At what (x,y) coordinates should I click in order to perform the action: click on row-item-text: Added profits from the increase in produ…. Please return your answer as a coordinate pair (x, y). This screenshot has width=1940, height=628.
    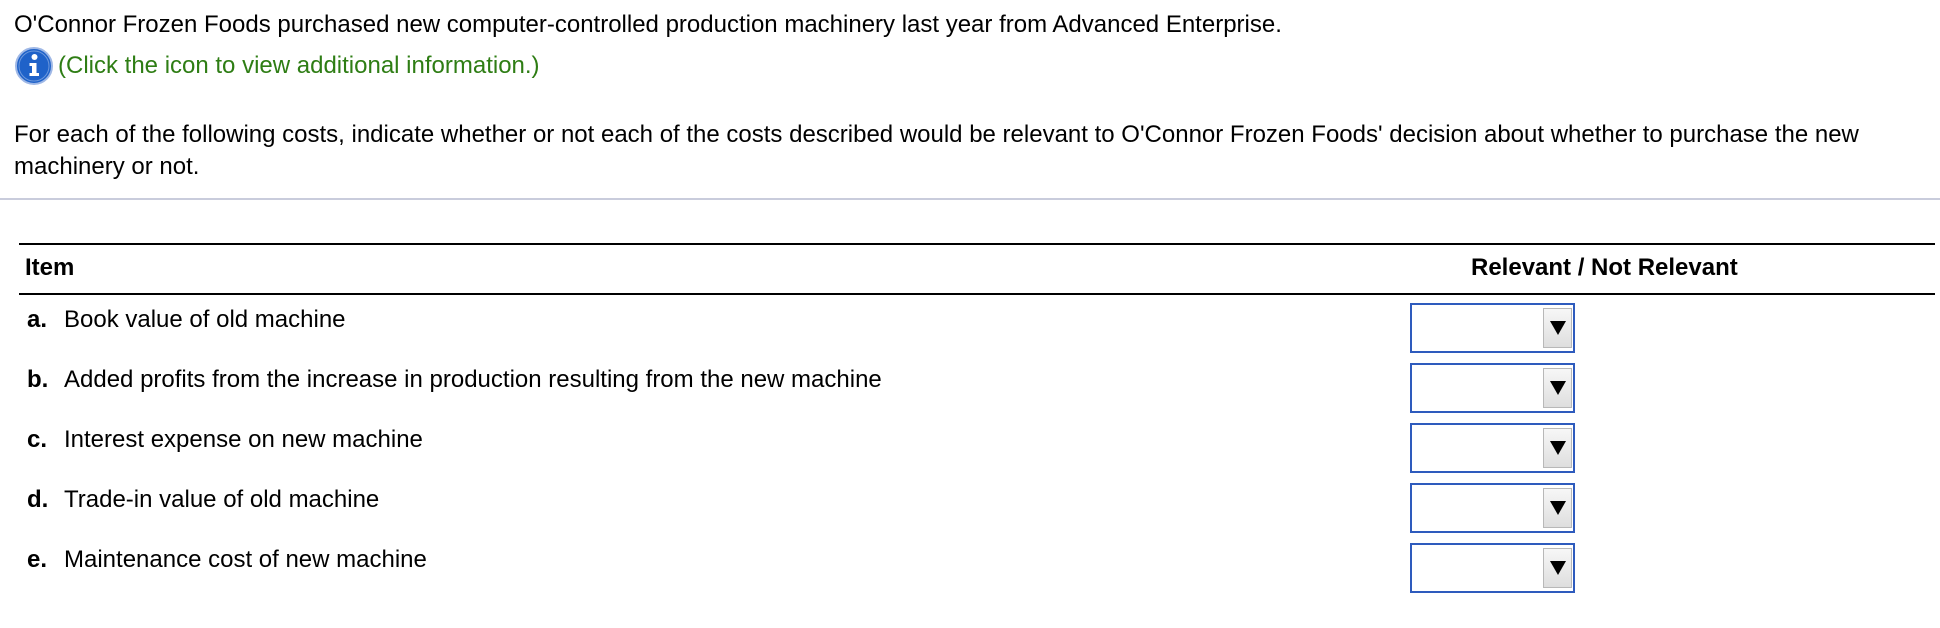
    Looking at the image, I should click on (473, 379).